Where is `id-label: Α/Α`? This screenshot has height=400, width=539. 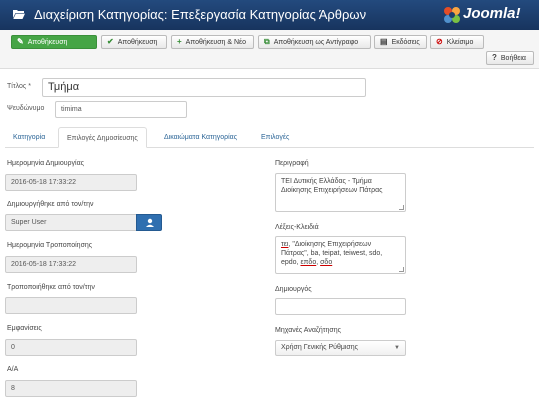
id-label: Α/Α is located at coordinates (13, 369).